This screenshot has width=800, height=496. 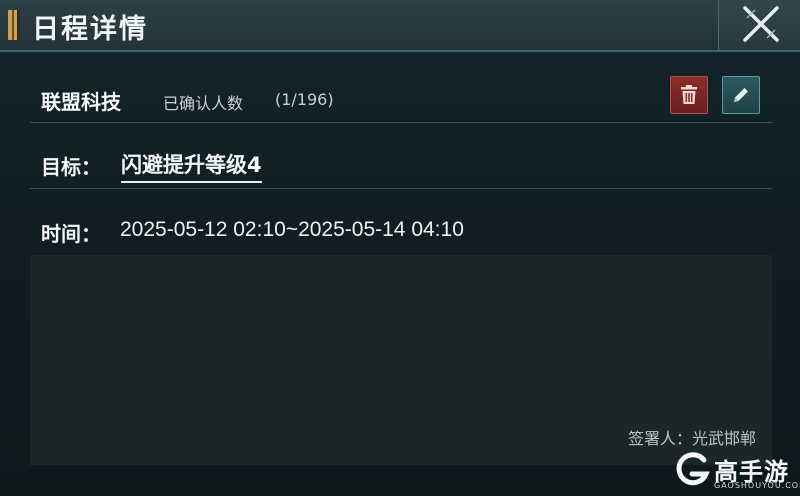 I want to click on close-button, so click(x=759, y=25).